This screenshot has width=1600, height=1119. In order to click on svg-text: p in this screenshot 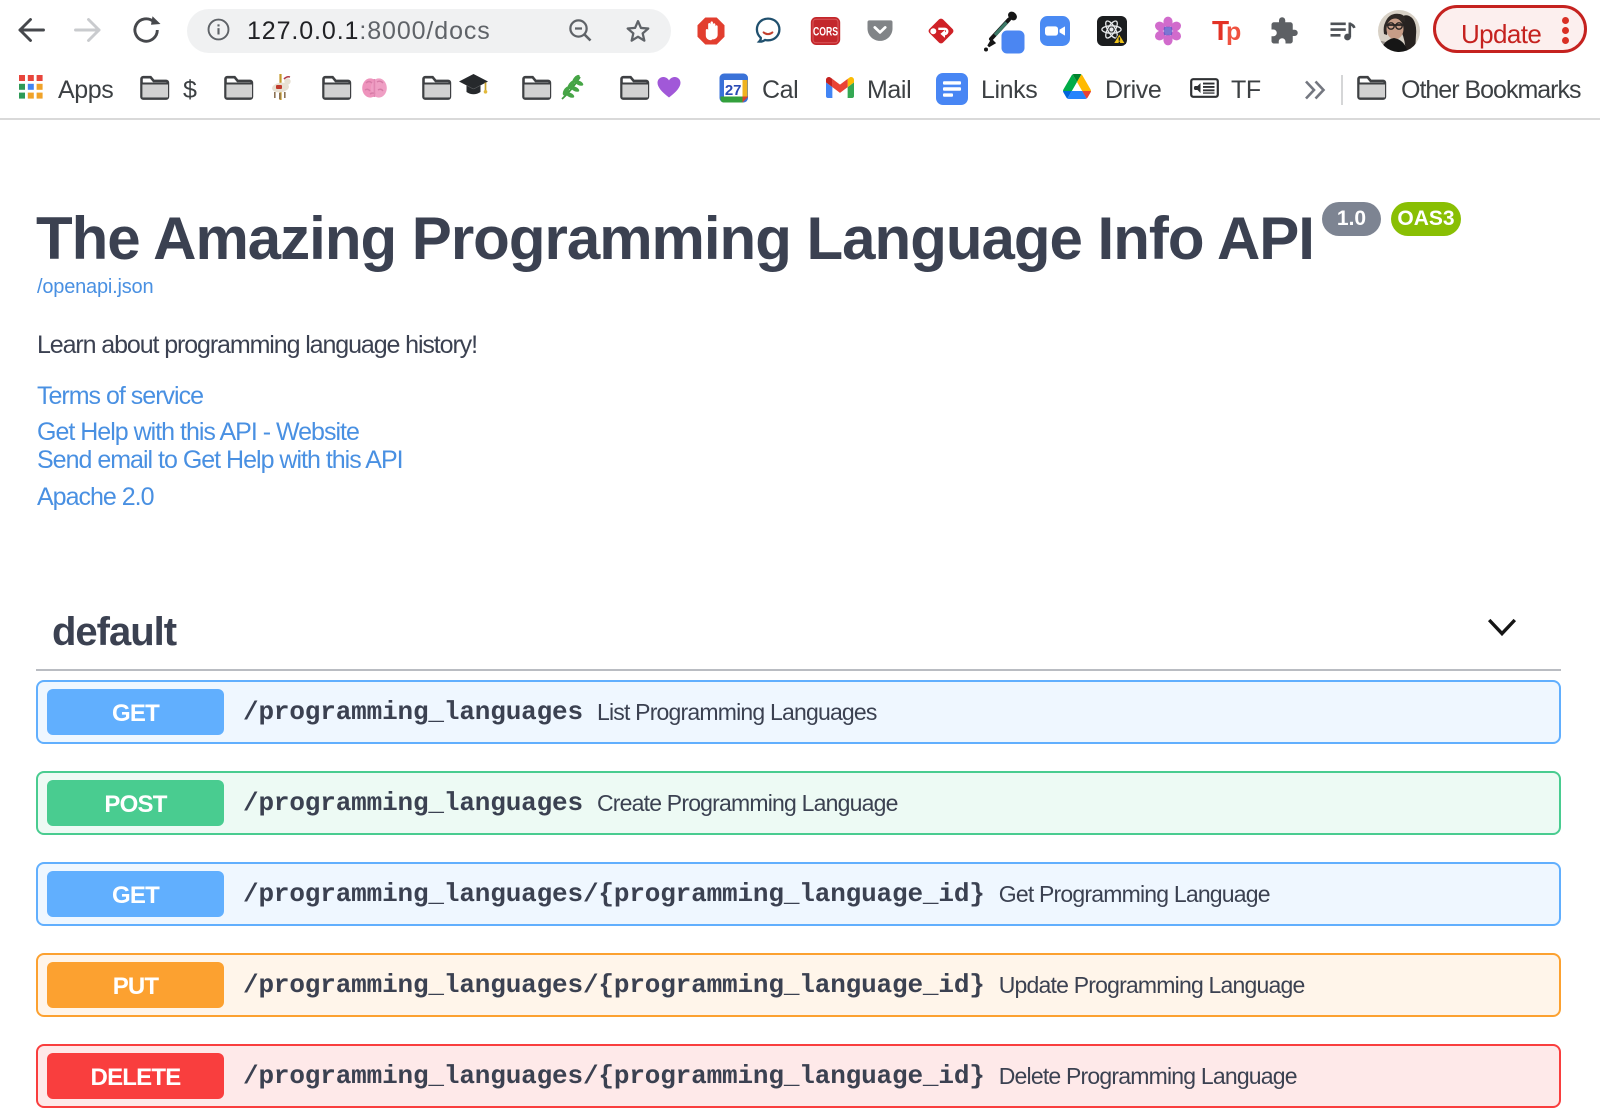, I will do `click(1233, 32)`.